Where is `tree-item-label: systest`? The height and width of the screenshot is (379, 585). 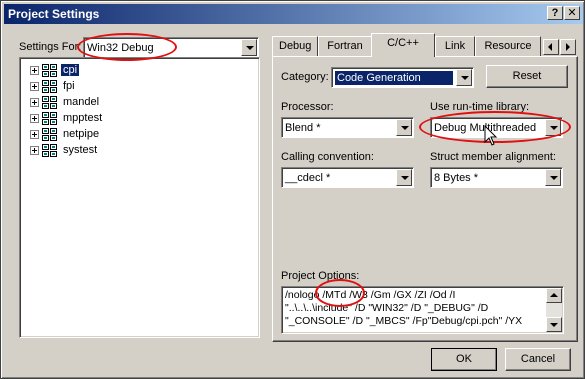
tree-item-label: systest is located at coordinates (80, 150).